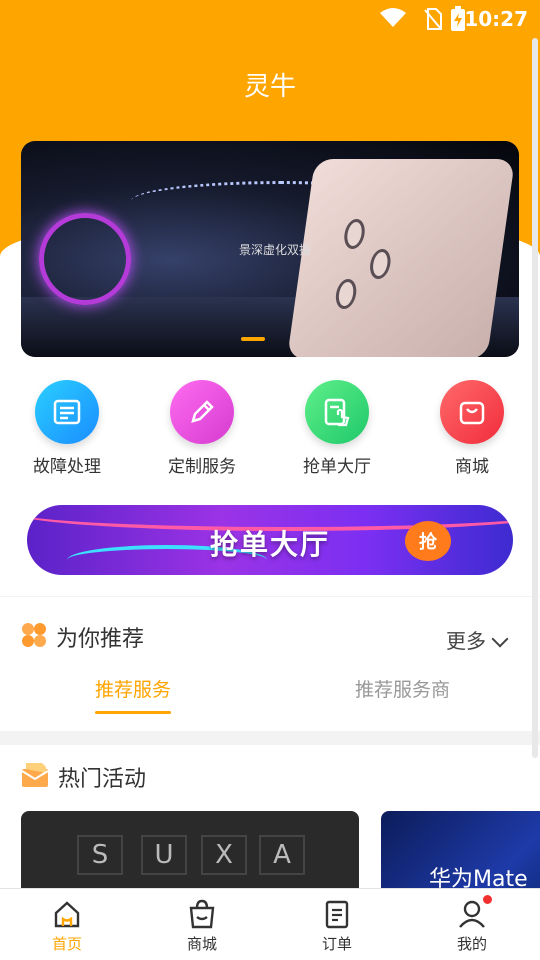  I want to click on shopping-bag-icon, so click(472, 412).